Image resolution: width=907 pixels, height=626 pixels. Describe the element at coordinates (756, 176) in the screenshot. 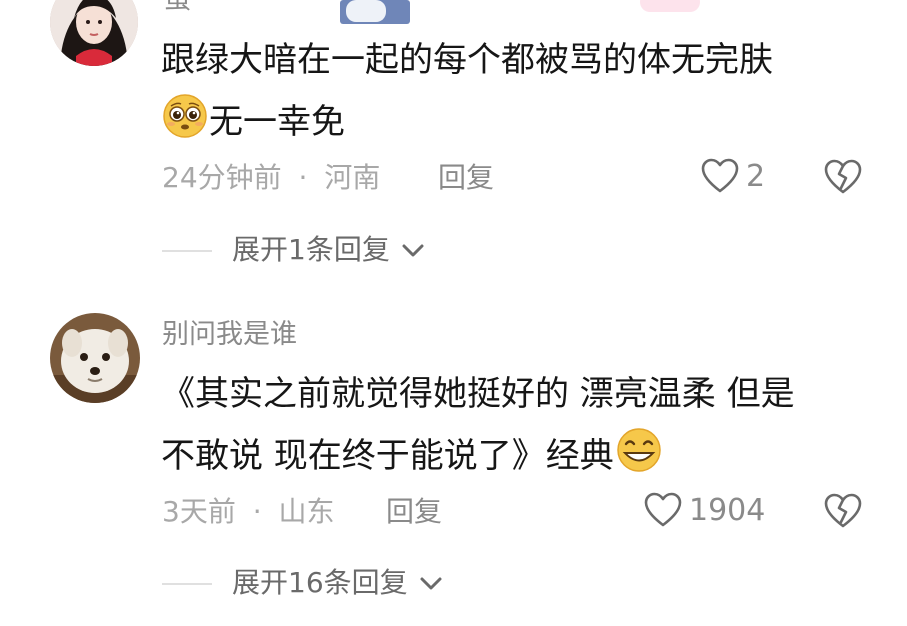

I see `like-count: 2` at that location.